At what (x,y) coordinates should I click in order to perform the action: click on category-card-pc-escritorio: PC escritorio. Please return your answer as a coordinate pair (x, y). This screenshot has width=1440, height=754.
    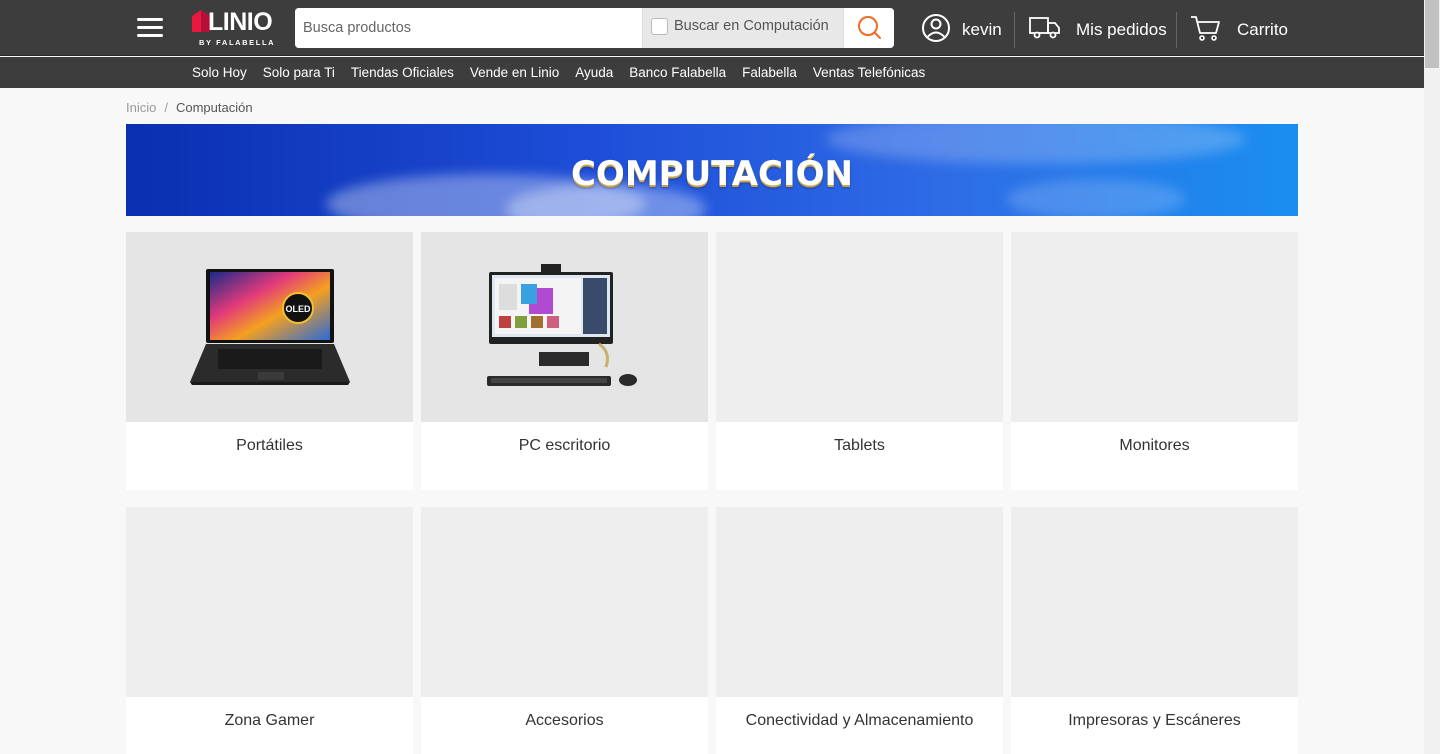
    Looking at the image, I should click on (564, 361).